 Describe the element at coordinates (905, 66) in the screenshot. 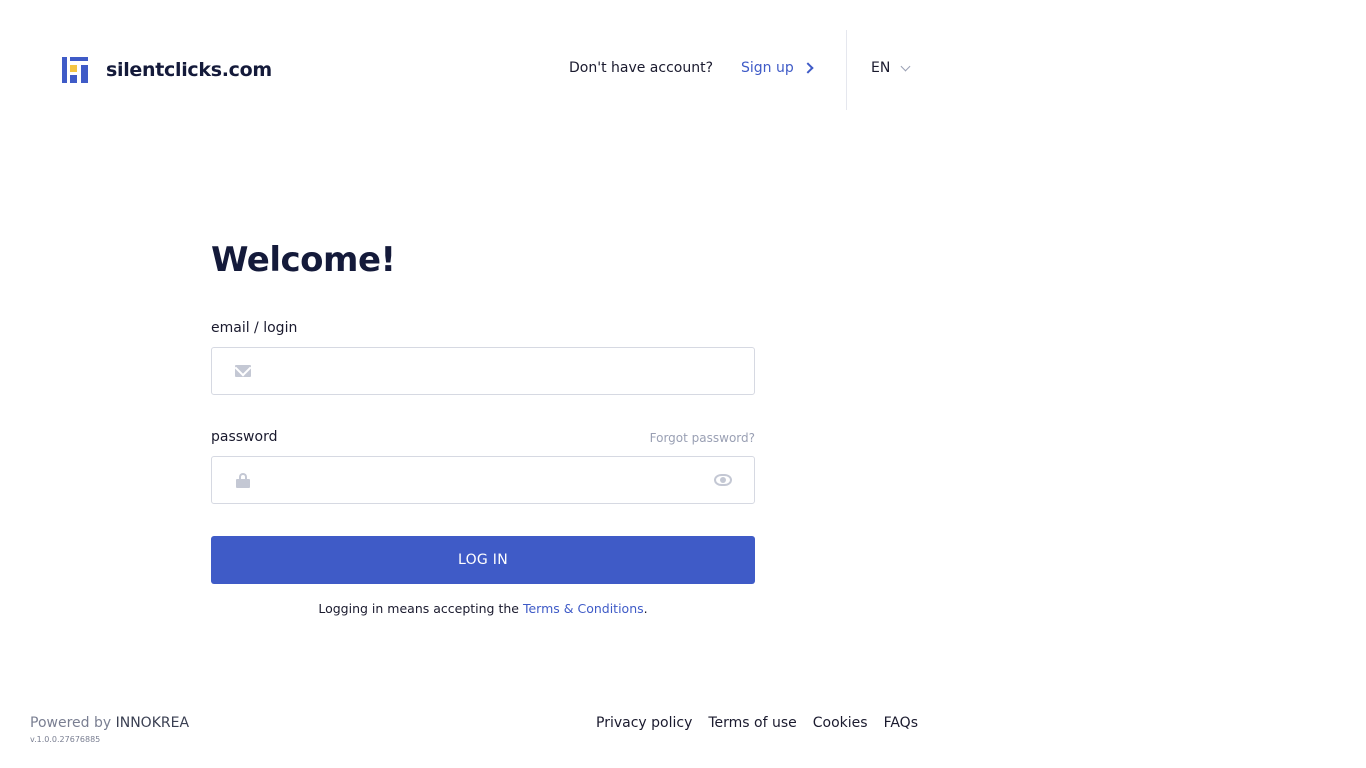

I see `chevron-down-icon` at that location.